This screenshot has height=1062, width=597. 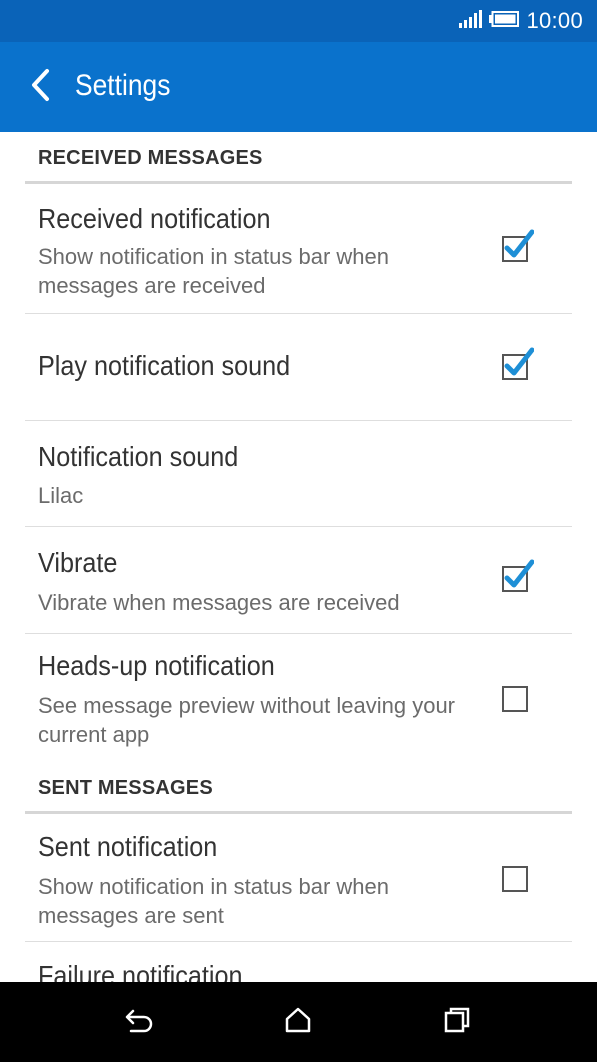 What do you see at coordinates (298, 21) in the screenshot?
I see `status-bar: 10:00` at bounding box center [298, 21].